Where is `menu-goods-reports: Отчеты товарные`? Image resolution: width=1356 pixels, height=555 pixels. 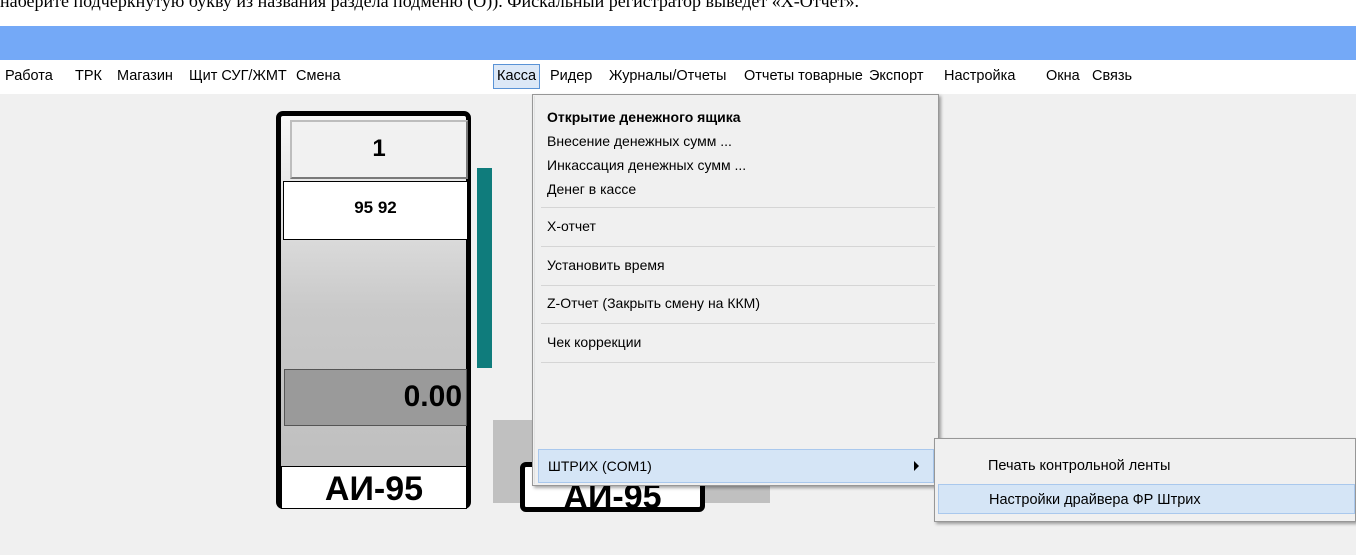 menu-goods-reports: Отчеты товарные is located at coordinates (803, 76).